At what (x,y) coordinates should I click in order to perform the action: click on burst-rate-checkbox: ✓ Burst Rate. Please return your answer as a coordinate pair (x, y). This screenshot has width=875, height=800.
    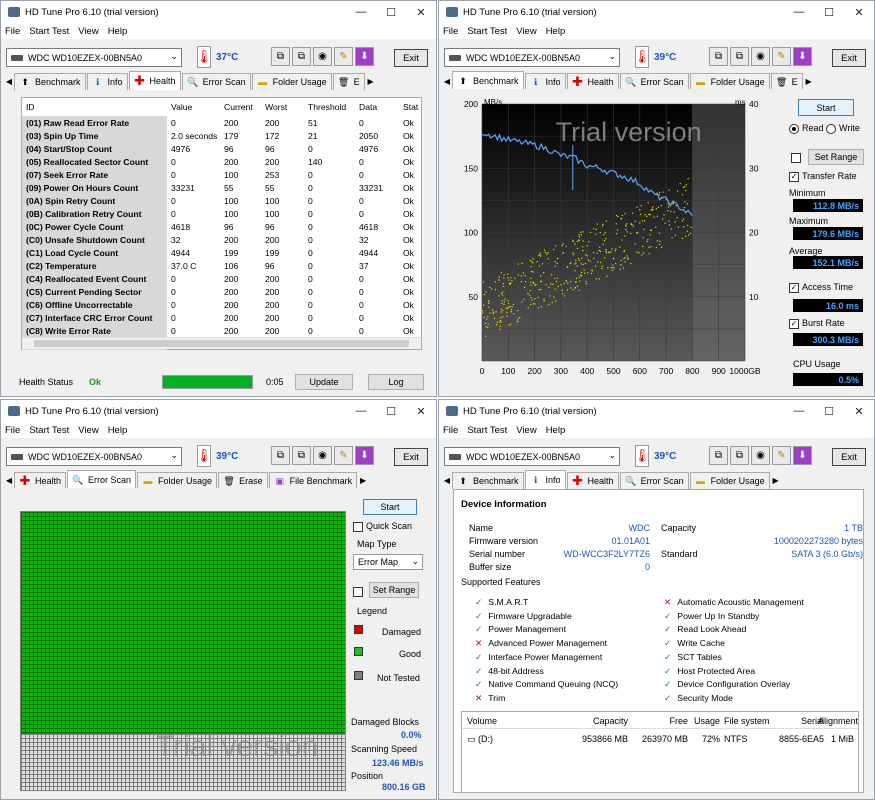
    Looking at the image, I should click on (817, 323).